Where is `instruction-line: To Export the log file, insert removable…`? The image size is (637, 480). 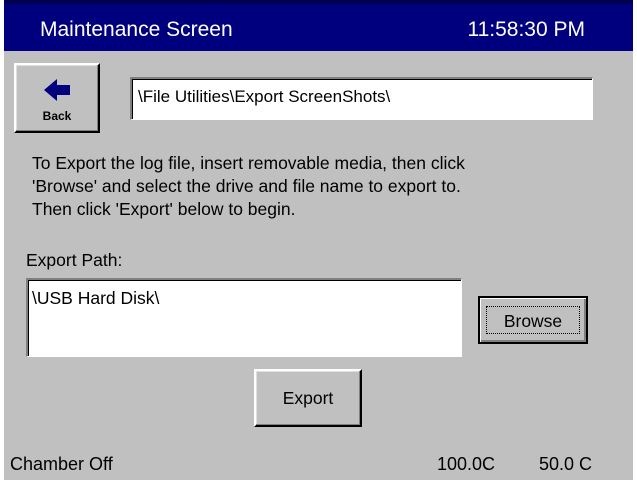
instruction-line: To Export the log file, insert removable… is located at coordinates (248, 163).